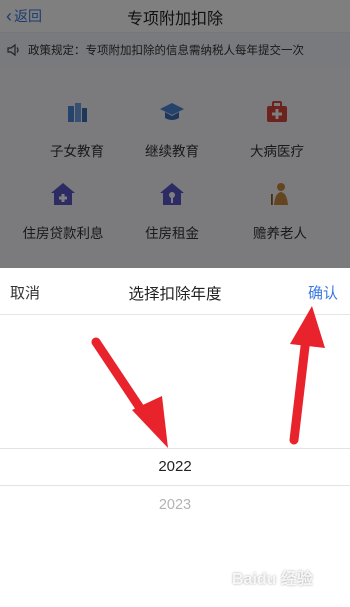  I want to click on picker-toolbar: 取消 选择扣除年度 确认, so click(175, 291).